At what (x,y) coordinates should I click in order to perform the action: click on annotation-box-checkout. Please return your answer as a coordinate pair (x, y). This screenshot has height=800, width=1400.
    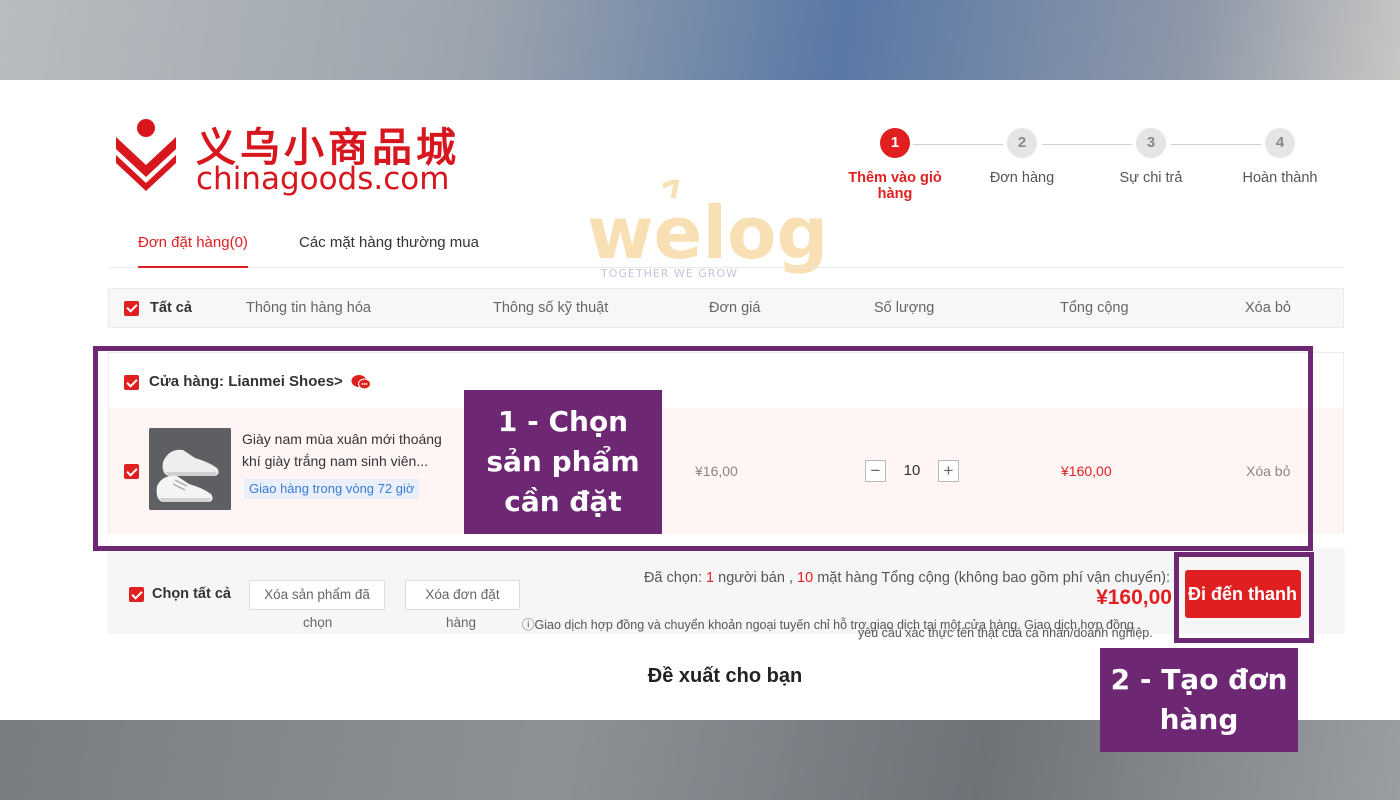
    Looking at the image, I should click on (1244, 597).